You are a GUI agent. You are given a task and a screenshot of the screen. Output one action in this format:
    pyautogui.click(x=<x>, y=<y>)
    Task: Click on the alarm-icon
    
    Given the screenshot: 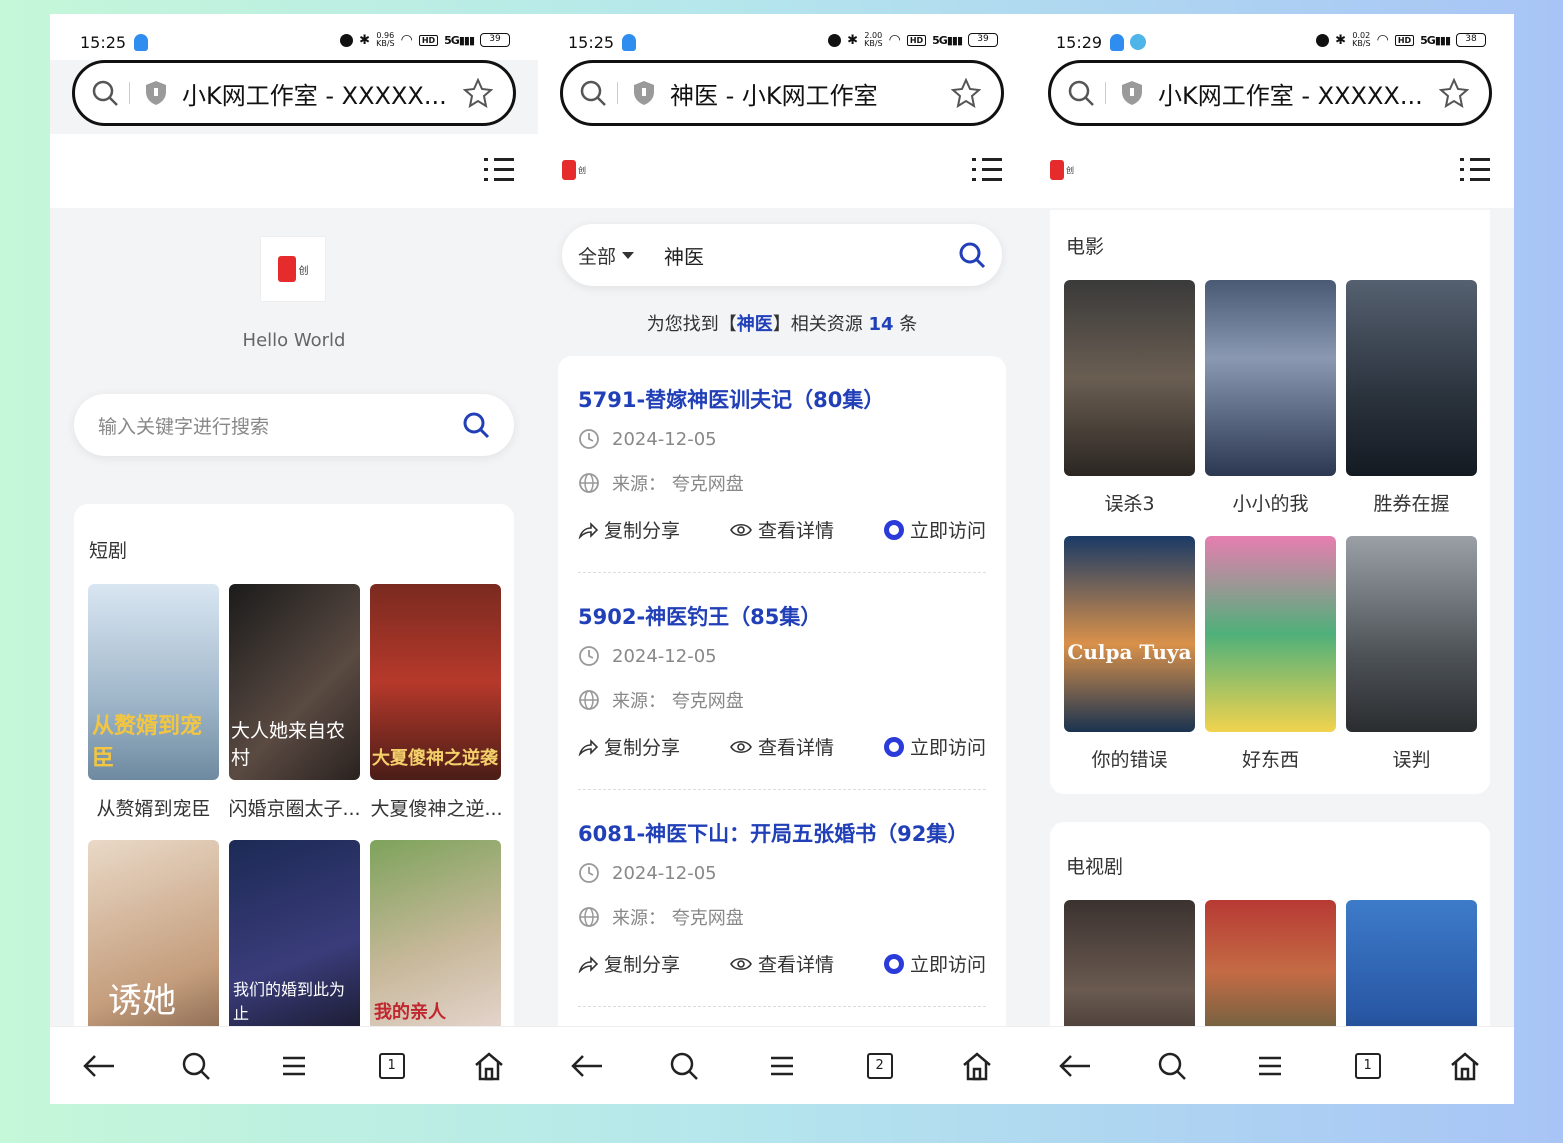 What is the action you would take?
    pyautogui.click(x=347, y=40)
    